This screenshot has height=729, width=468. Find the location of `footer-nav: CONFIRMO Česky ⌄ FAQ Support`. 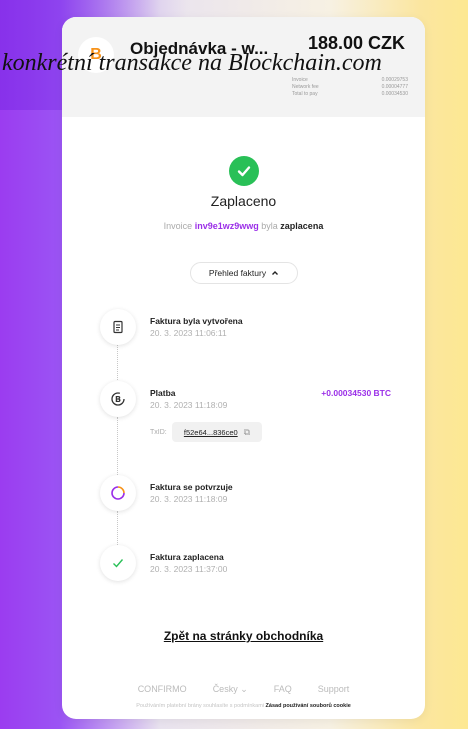

footer-nav: CONFIRMO Česky ⌄ FAQ Support is located at coordinates (243, 689).